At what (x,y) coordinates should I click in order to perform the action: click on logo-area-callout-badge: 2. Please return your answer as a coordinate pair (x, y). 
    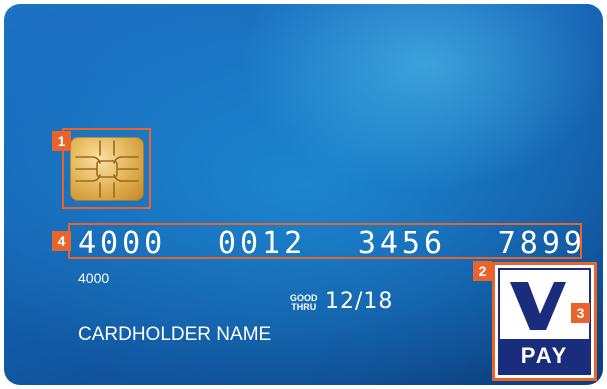
    Looking at the image, I should click on (482, 271).